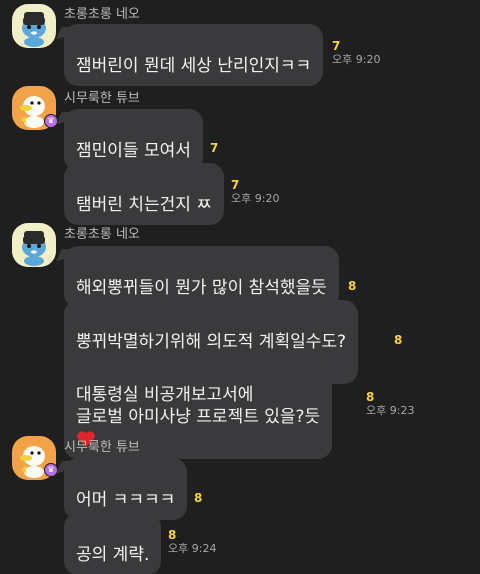 Image resolution: width=480 pixels, height=574 pixels. I want to click on message-text: 공의 계략., so click(113, 555).